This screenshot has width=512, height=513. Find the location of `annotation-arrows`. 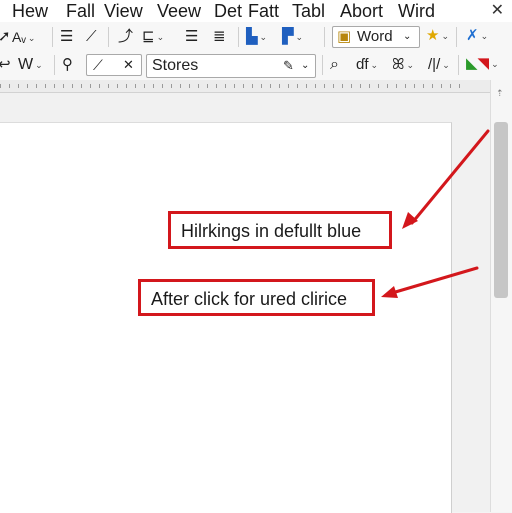

annotation-arrows is located at coordinates (435, 213).